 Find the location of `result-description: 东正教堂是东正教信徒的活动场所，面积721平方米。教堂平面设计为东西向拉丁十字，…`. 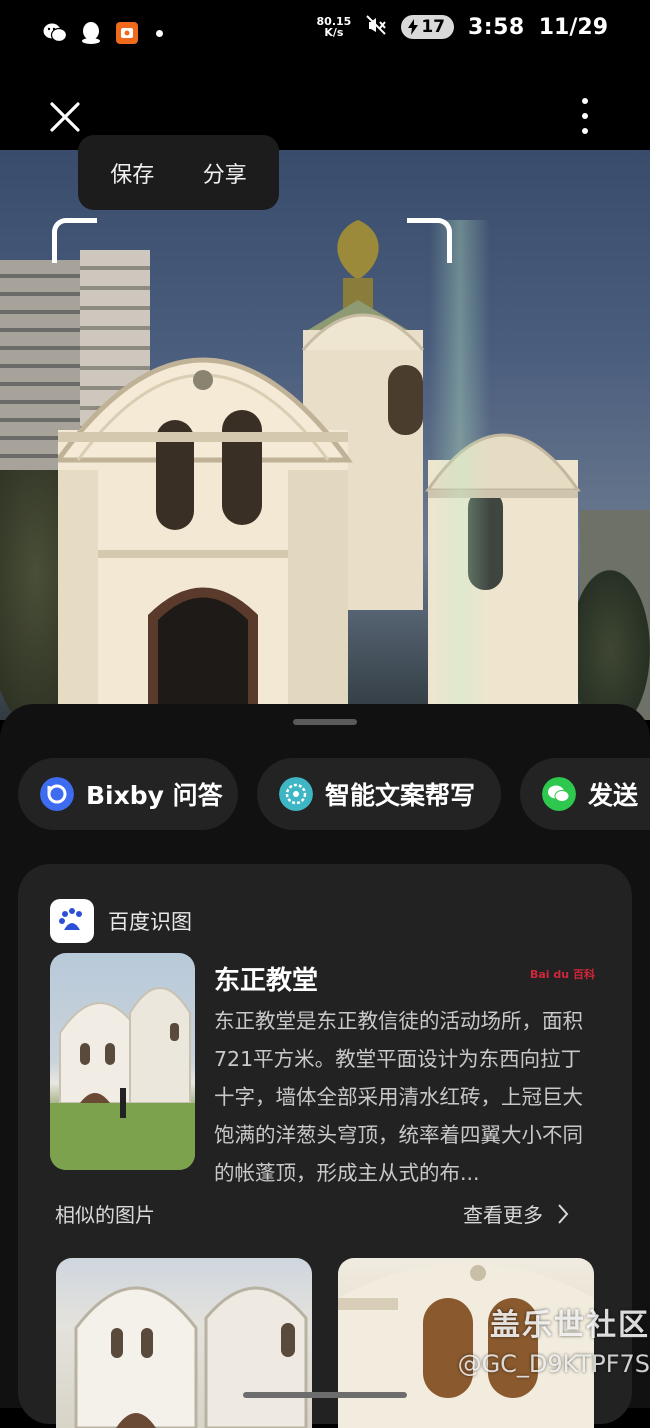

result-description: 东正教堂是东正教信徒的活动场所，面积721平方米。教堂平面设计为东西向拉丁十字，… is located at coordinates (398, 1097).